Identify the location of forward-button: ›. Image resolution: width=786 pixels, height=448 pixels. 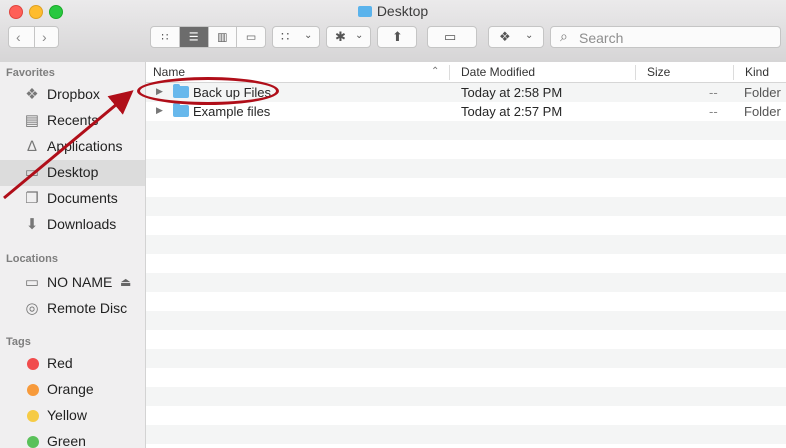
(44, 37).